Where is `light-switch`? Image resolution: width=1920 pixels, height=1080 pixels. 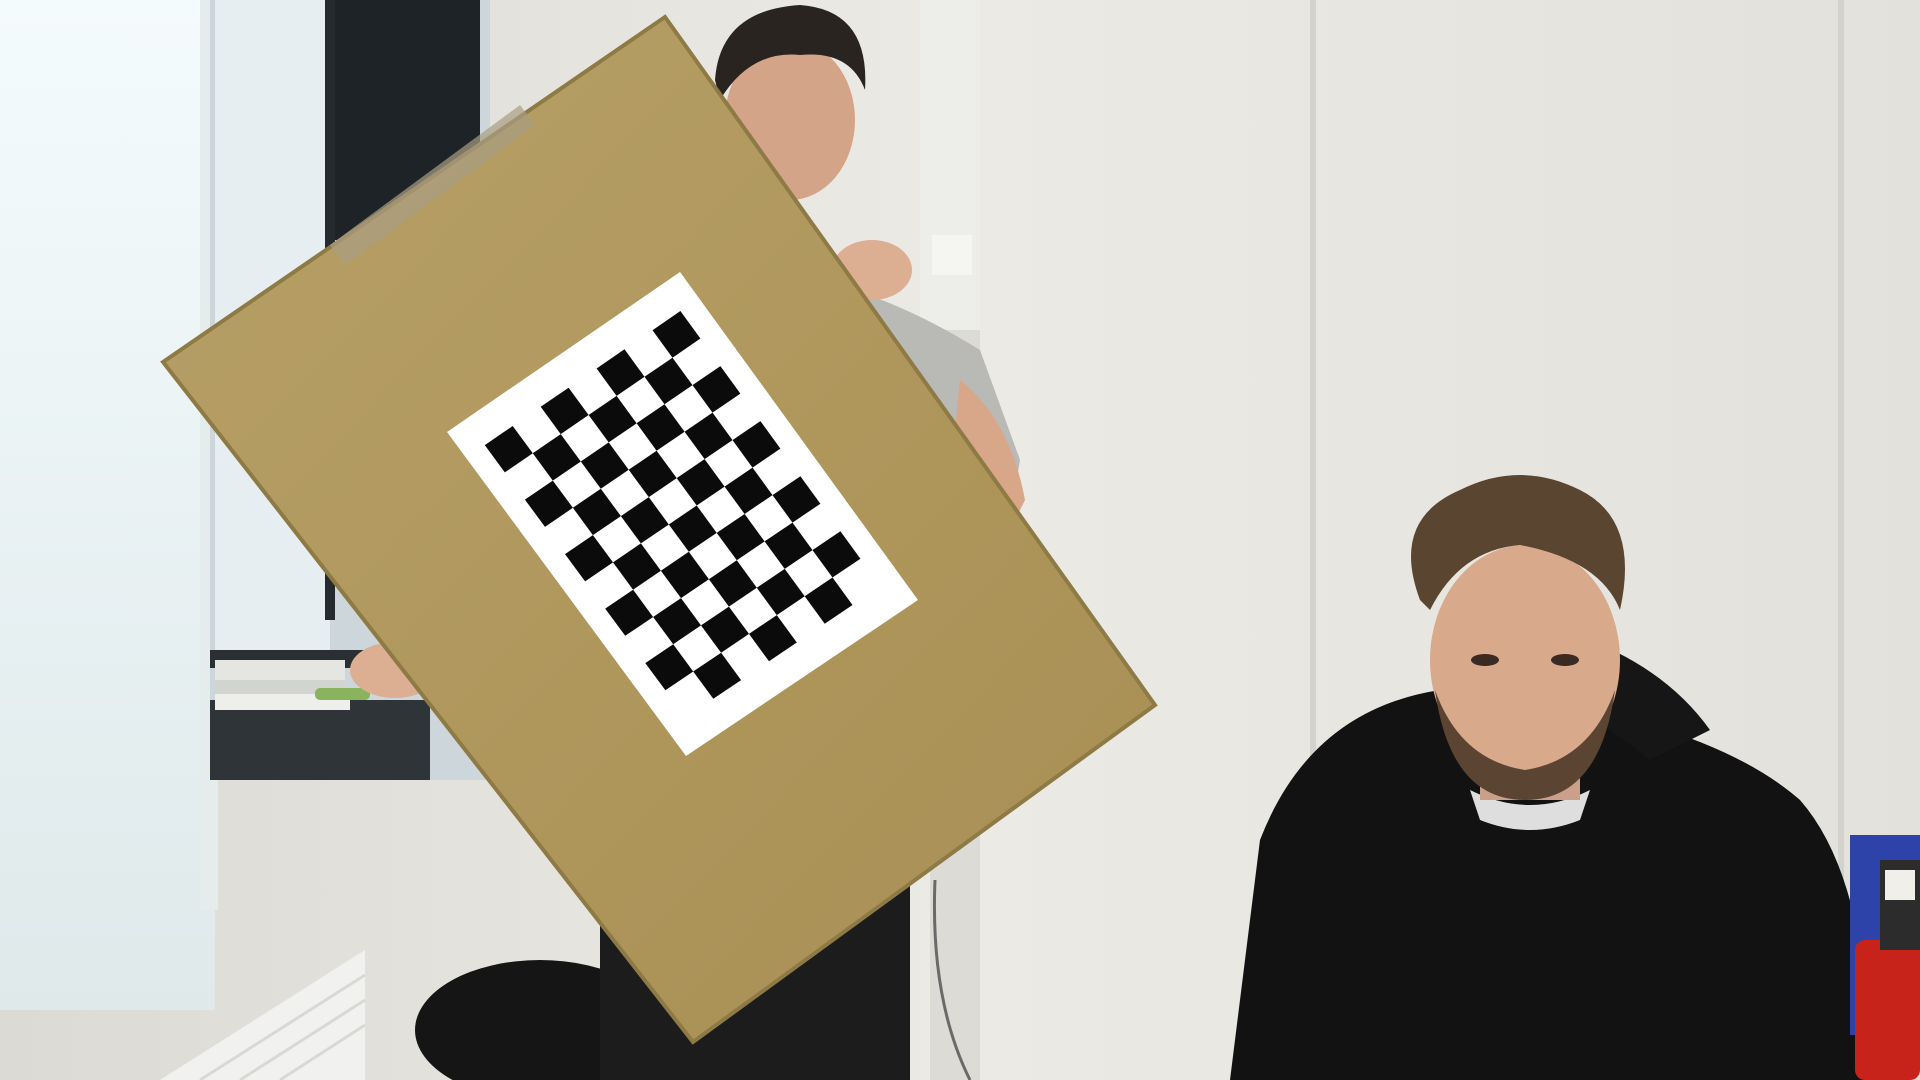 light-switch is located at coordinates (952, 255).